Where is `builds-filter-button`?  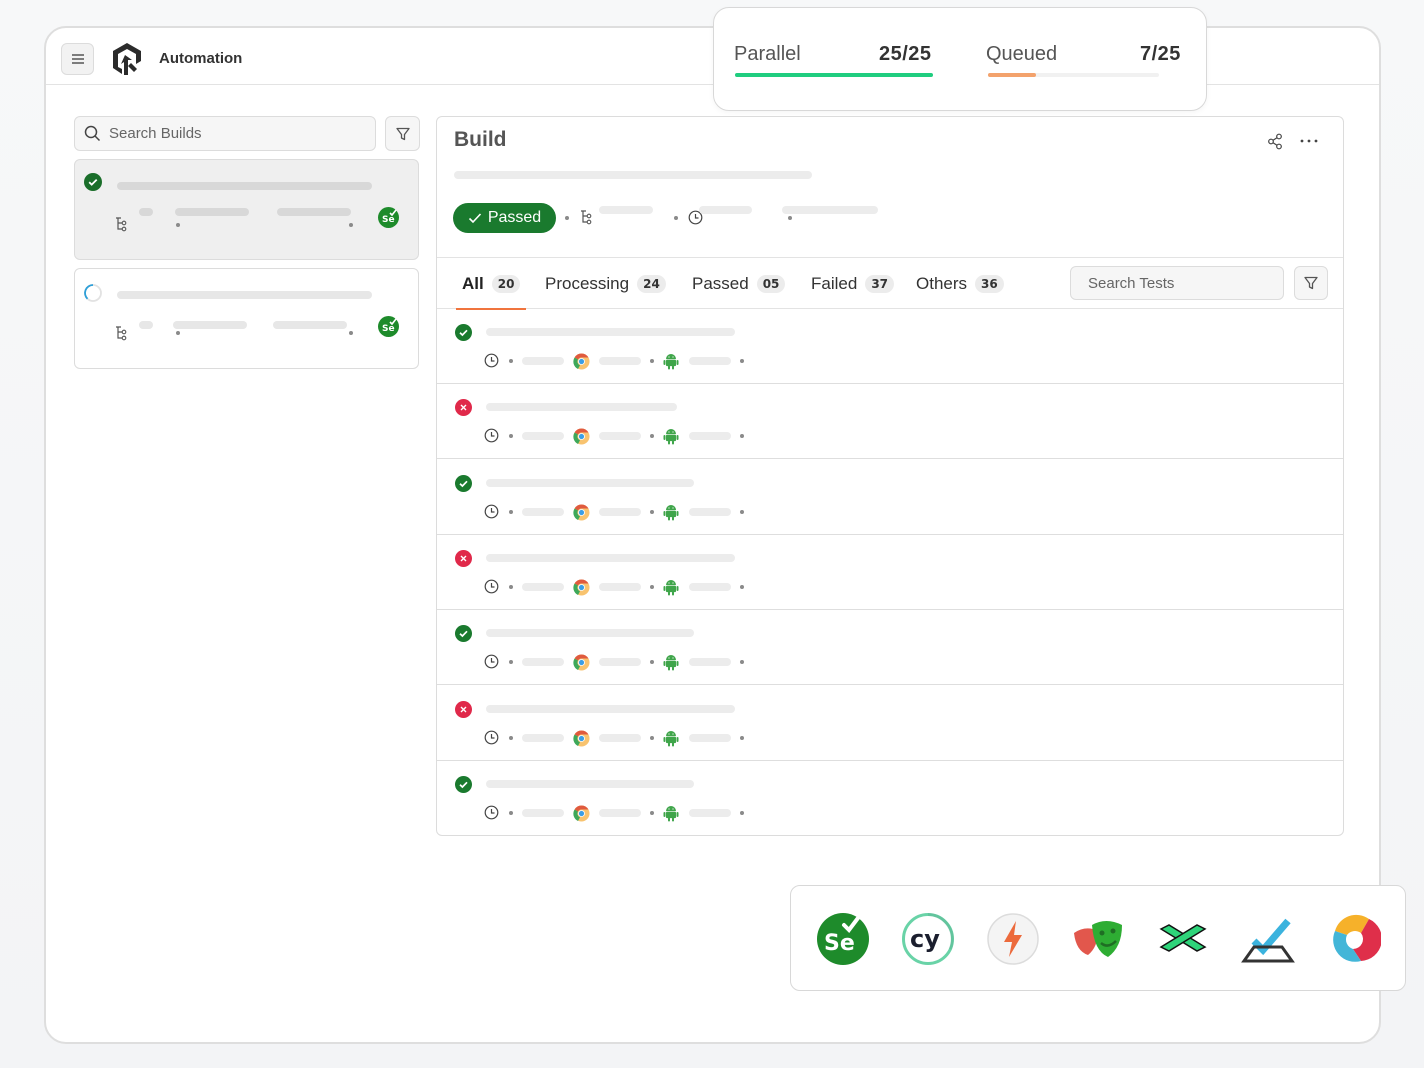 builds-filter-button is located at coordinates (402, 133).